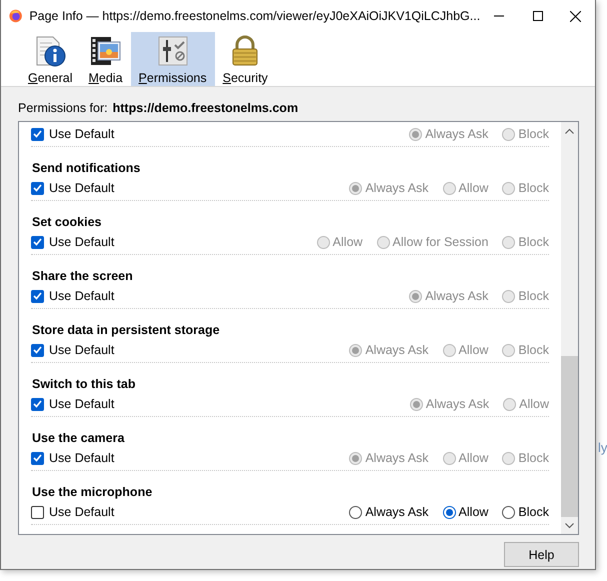 The image size is (607, 581). I want to click on site-address: https://demo.freestonelms.com, so click(205, 108).